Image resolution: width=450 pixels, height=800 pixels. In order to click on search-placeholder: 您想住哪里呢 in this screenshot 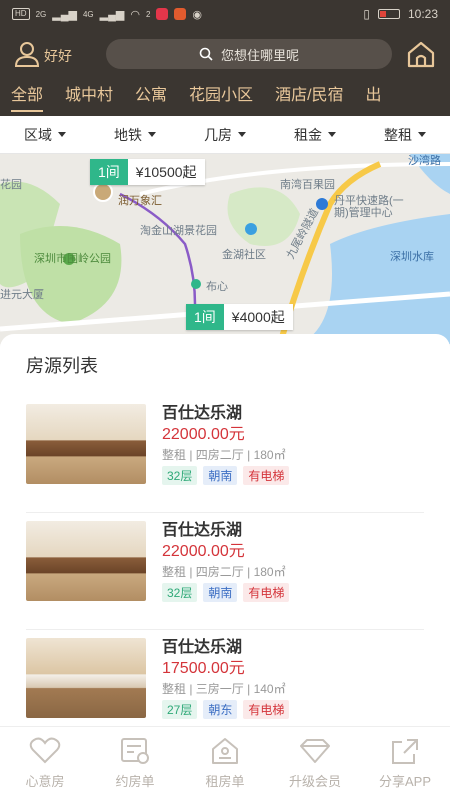, I will do `click(259, 55)`.